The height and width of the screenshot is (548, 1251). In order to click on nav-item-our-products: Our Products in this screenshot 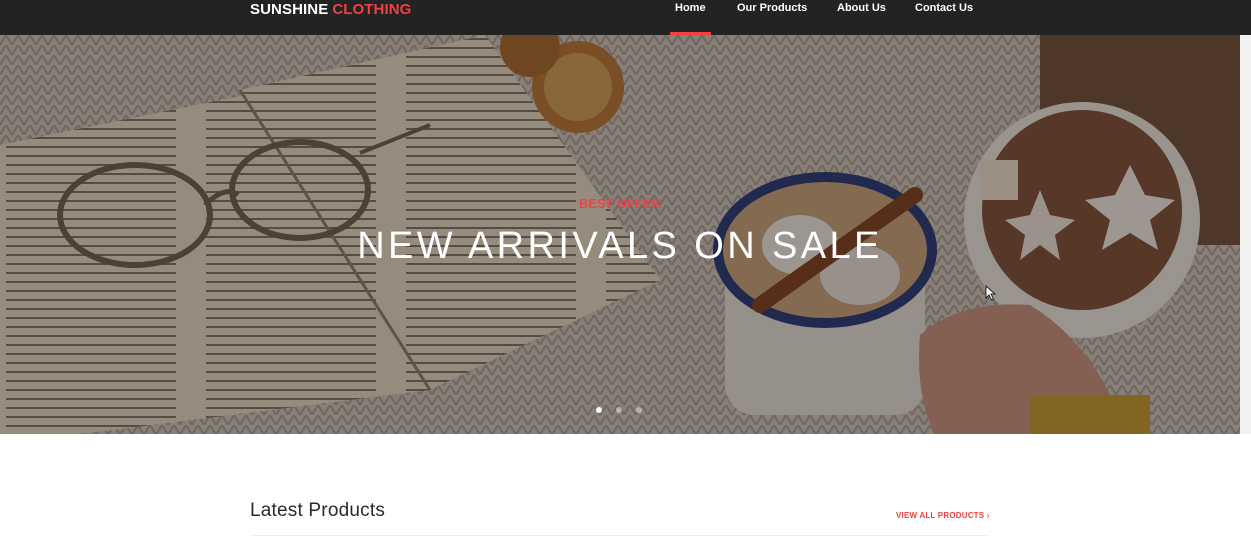, I will do `click(772, 10)`.